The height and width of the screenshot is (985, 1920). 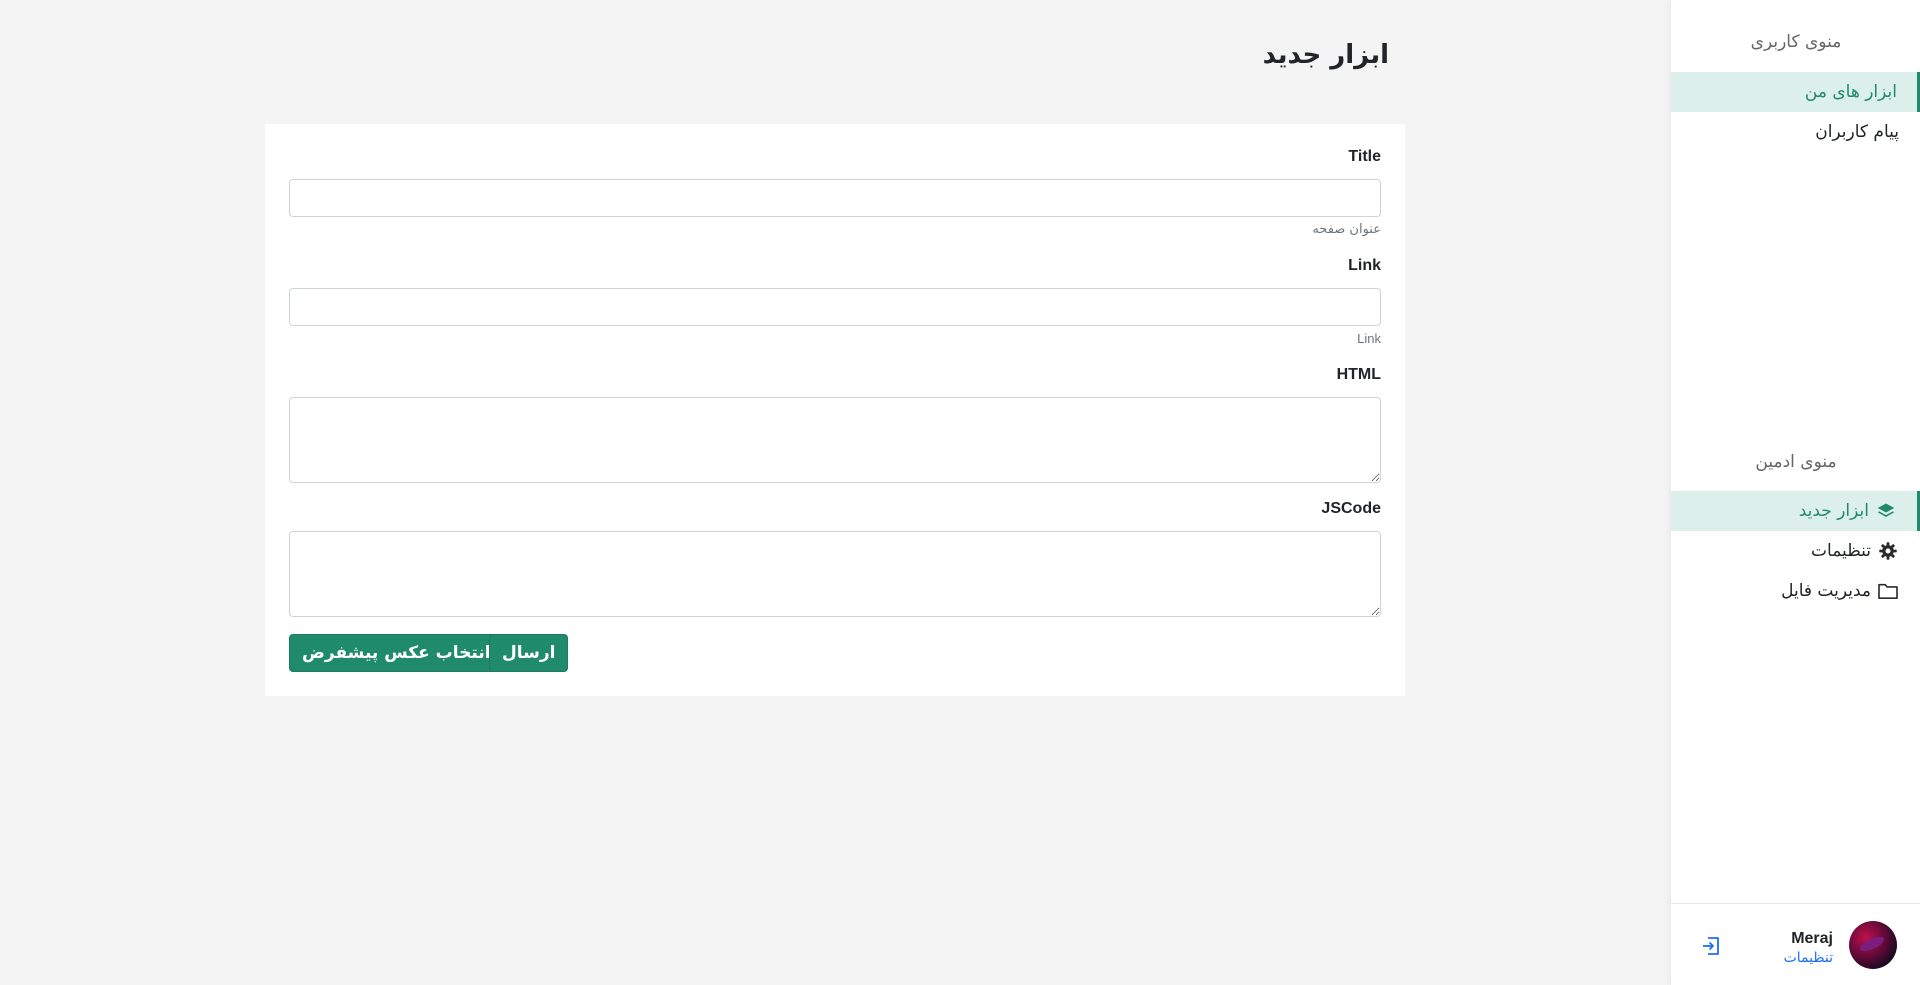 What do you see at coordinates (1888, 551) in the screenshot?
I see `gear-icon` at bounding box center [1888, 551].